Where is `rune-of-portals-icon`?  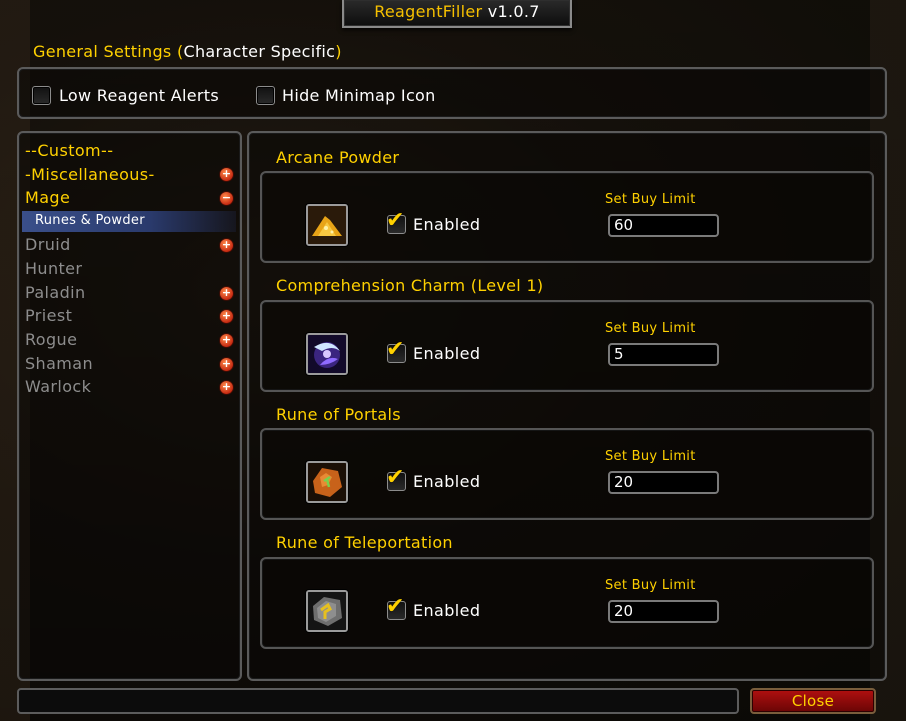
rune-of-portals-icon is located at coordinates (327, 482).